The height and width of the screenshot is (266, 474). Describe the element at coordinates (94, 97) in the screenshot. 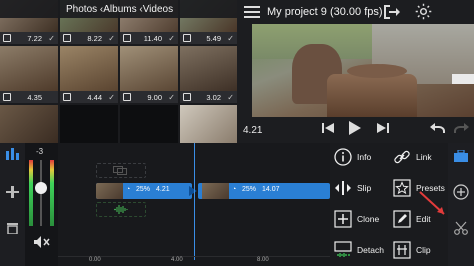

I see `thumb-duration: 4.44` at that location.